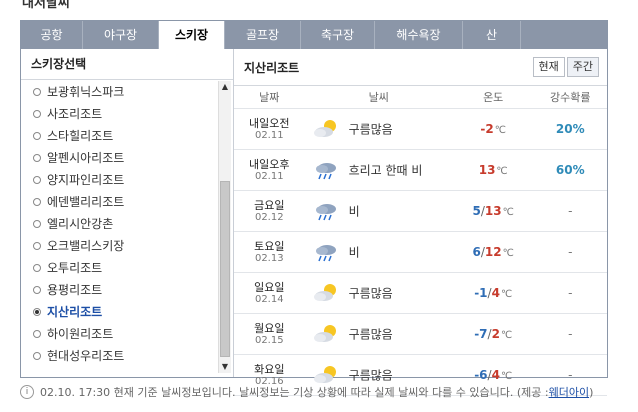  What do you see at coordinates (269, 205) in the screenshot?
I see `day-label: 금요일` at bounding box center [269, 205].